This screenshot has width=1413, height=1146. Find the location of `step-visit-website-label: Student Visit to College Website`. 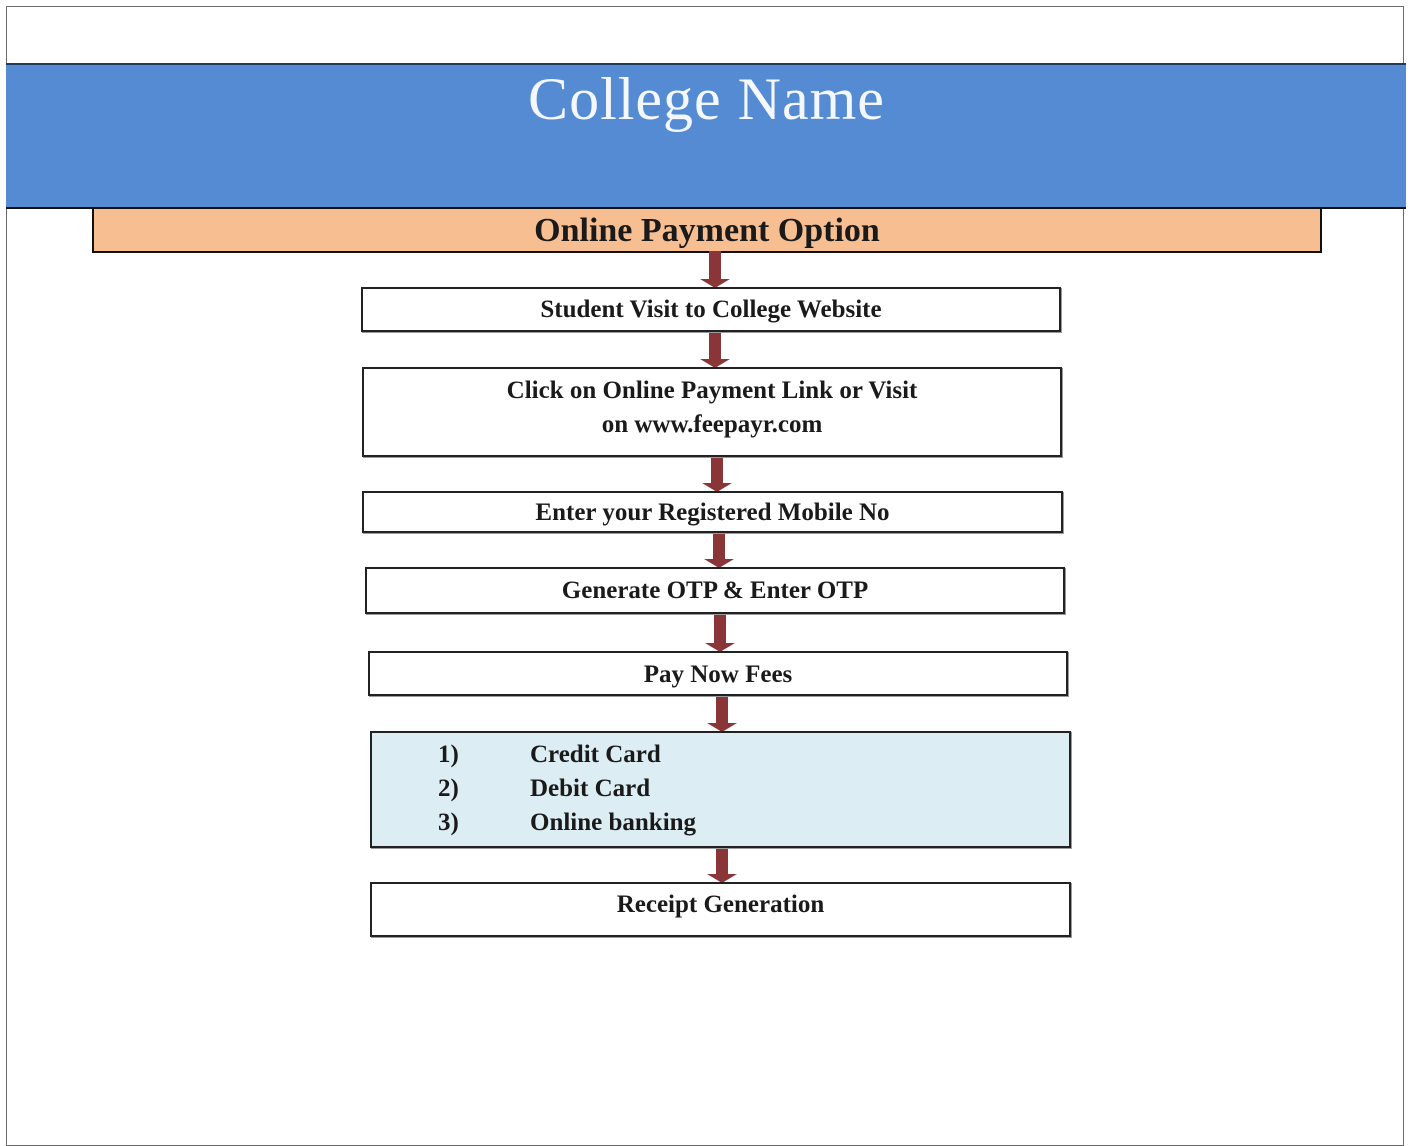

step-visit-website-label: Student Visit to College Website is located at coordinates (711, 309).